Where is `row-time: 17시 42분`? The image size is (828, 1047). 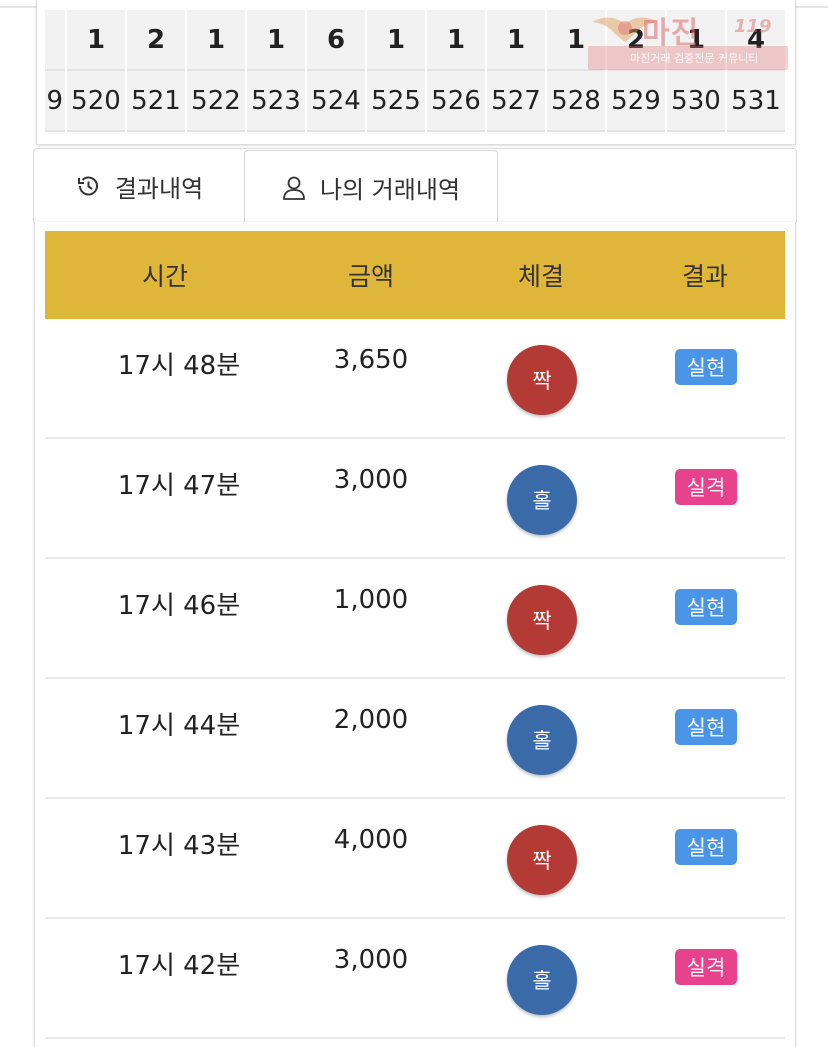
row-time: 17시 42분 is located at coordinates (179, 966).